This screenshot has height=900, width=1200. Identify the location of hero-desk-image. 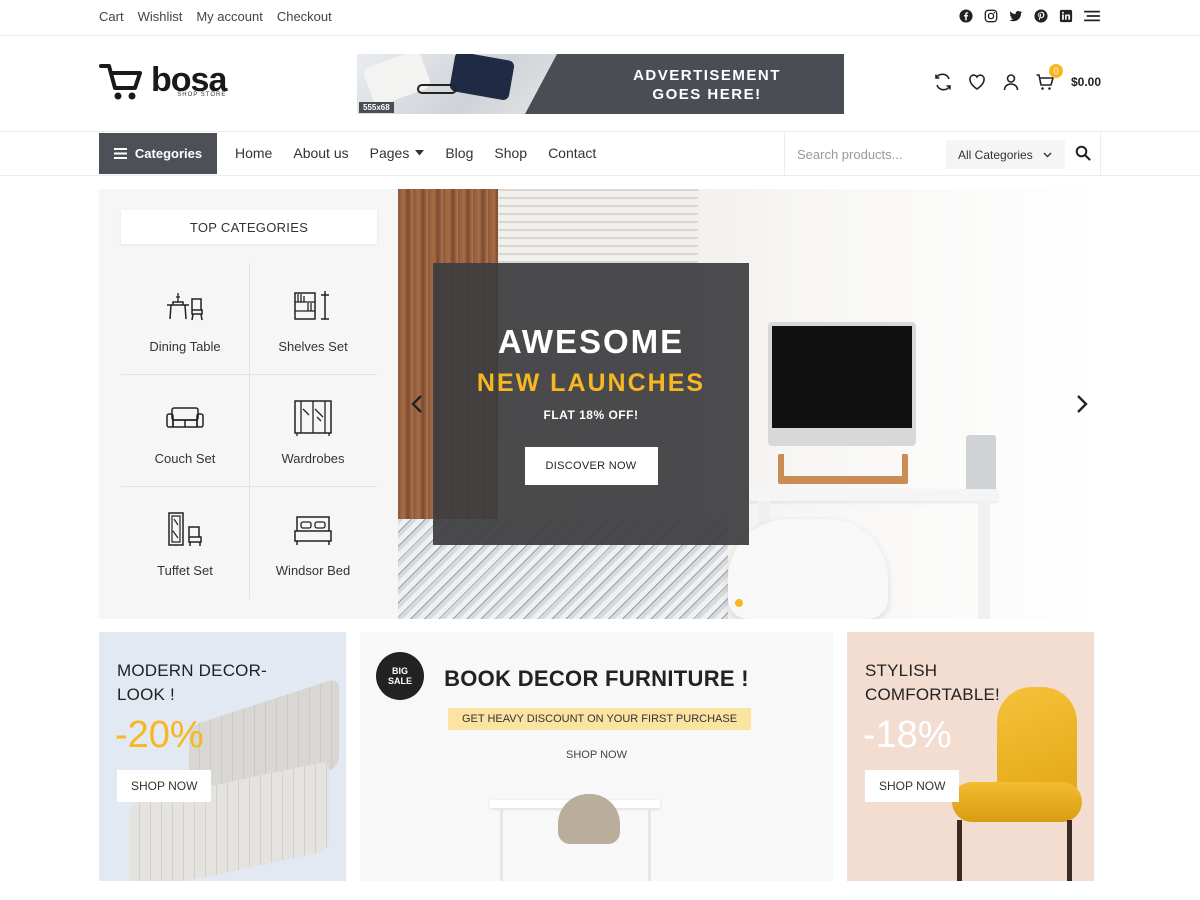
(873, 495).